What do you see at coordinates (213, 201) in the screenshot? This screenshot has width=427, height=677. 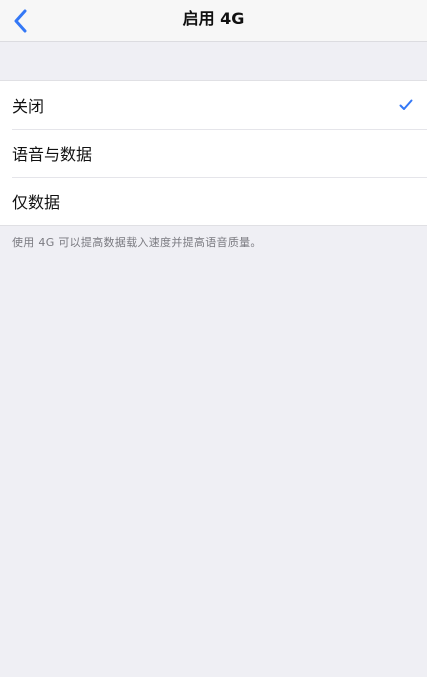 I see `option-data-only: 仅数据` at bounding box center [213, 201].